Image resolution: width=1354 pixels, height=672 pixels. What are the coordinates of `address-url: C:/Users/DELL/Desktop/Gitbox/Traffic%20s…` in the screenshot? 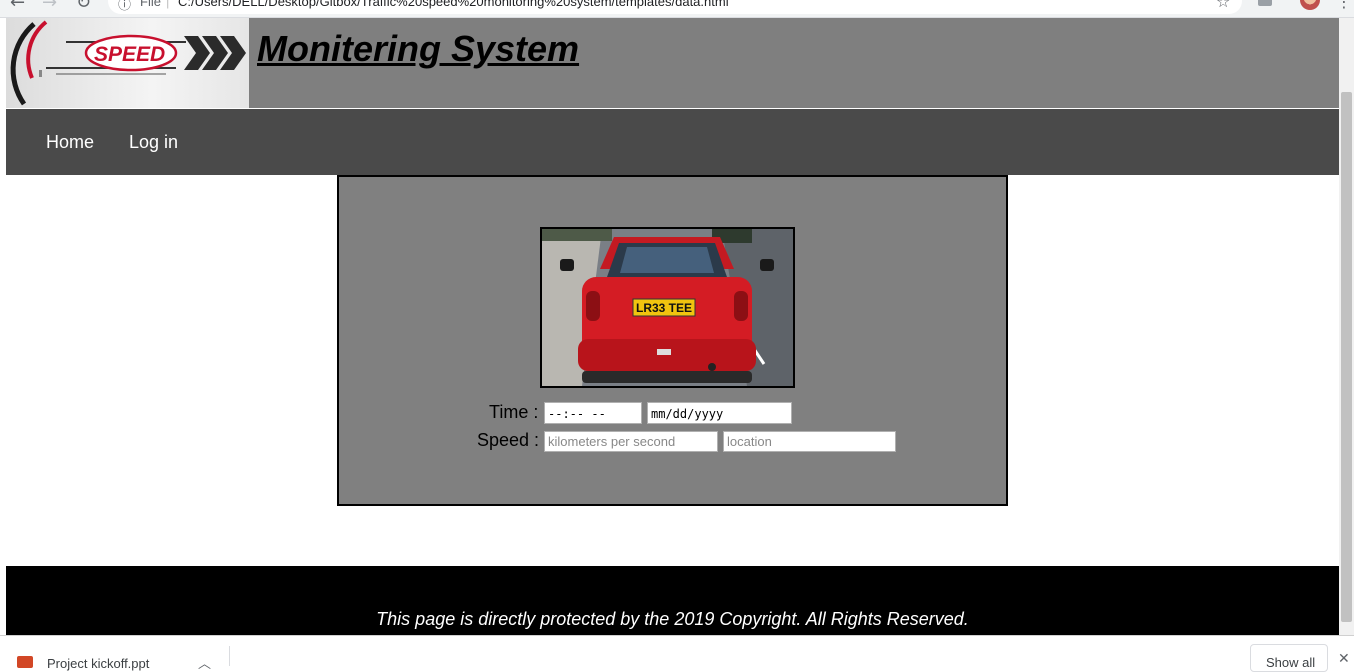 It's located at (453, 4).